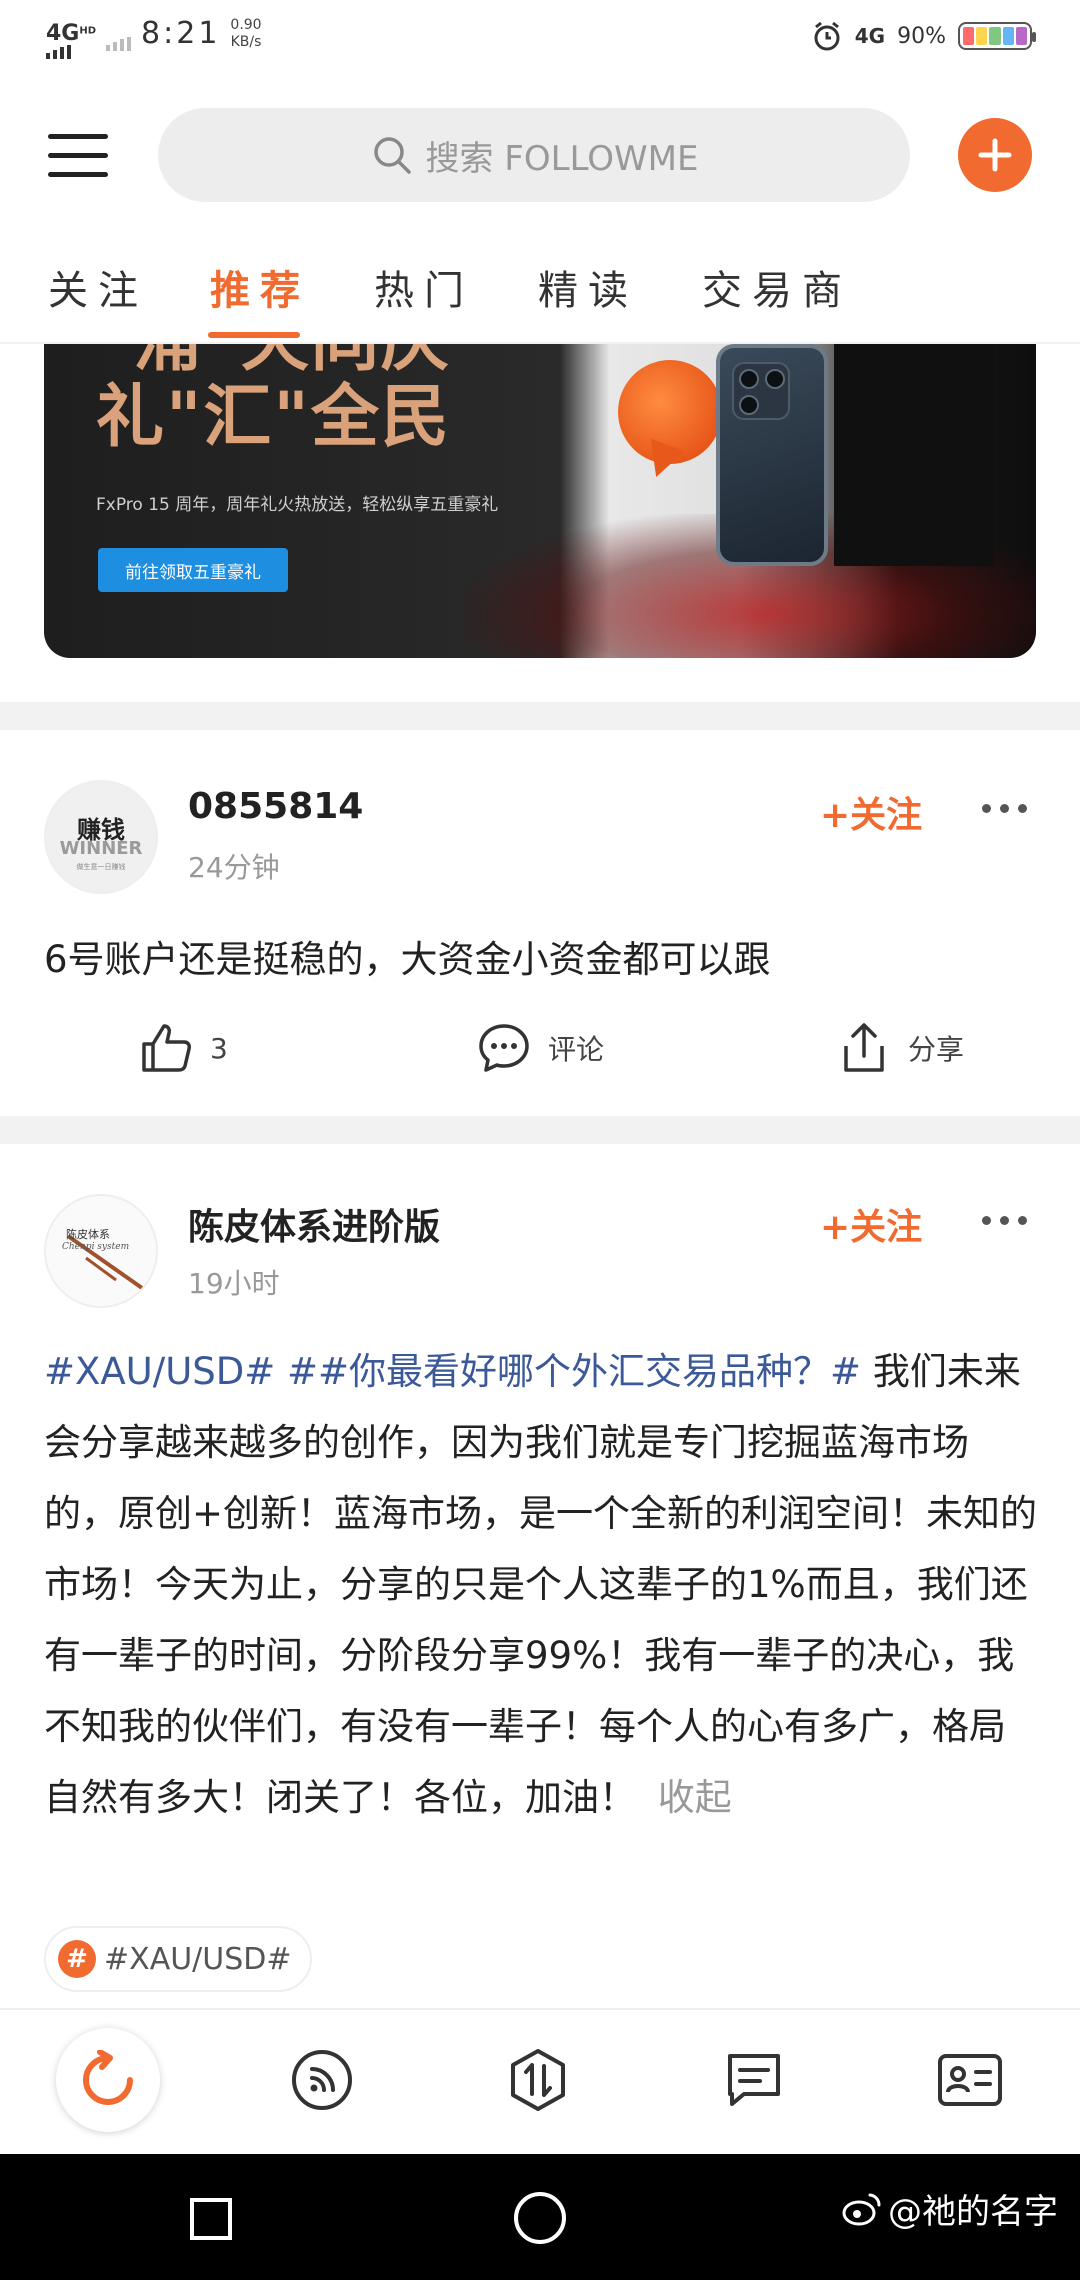 This screenshot has height=2280, width=1080. Describe the element at coordinates (275, 806) in the screenshot. I see `author-name: 0855814` at that location.